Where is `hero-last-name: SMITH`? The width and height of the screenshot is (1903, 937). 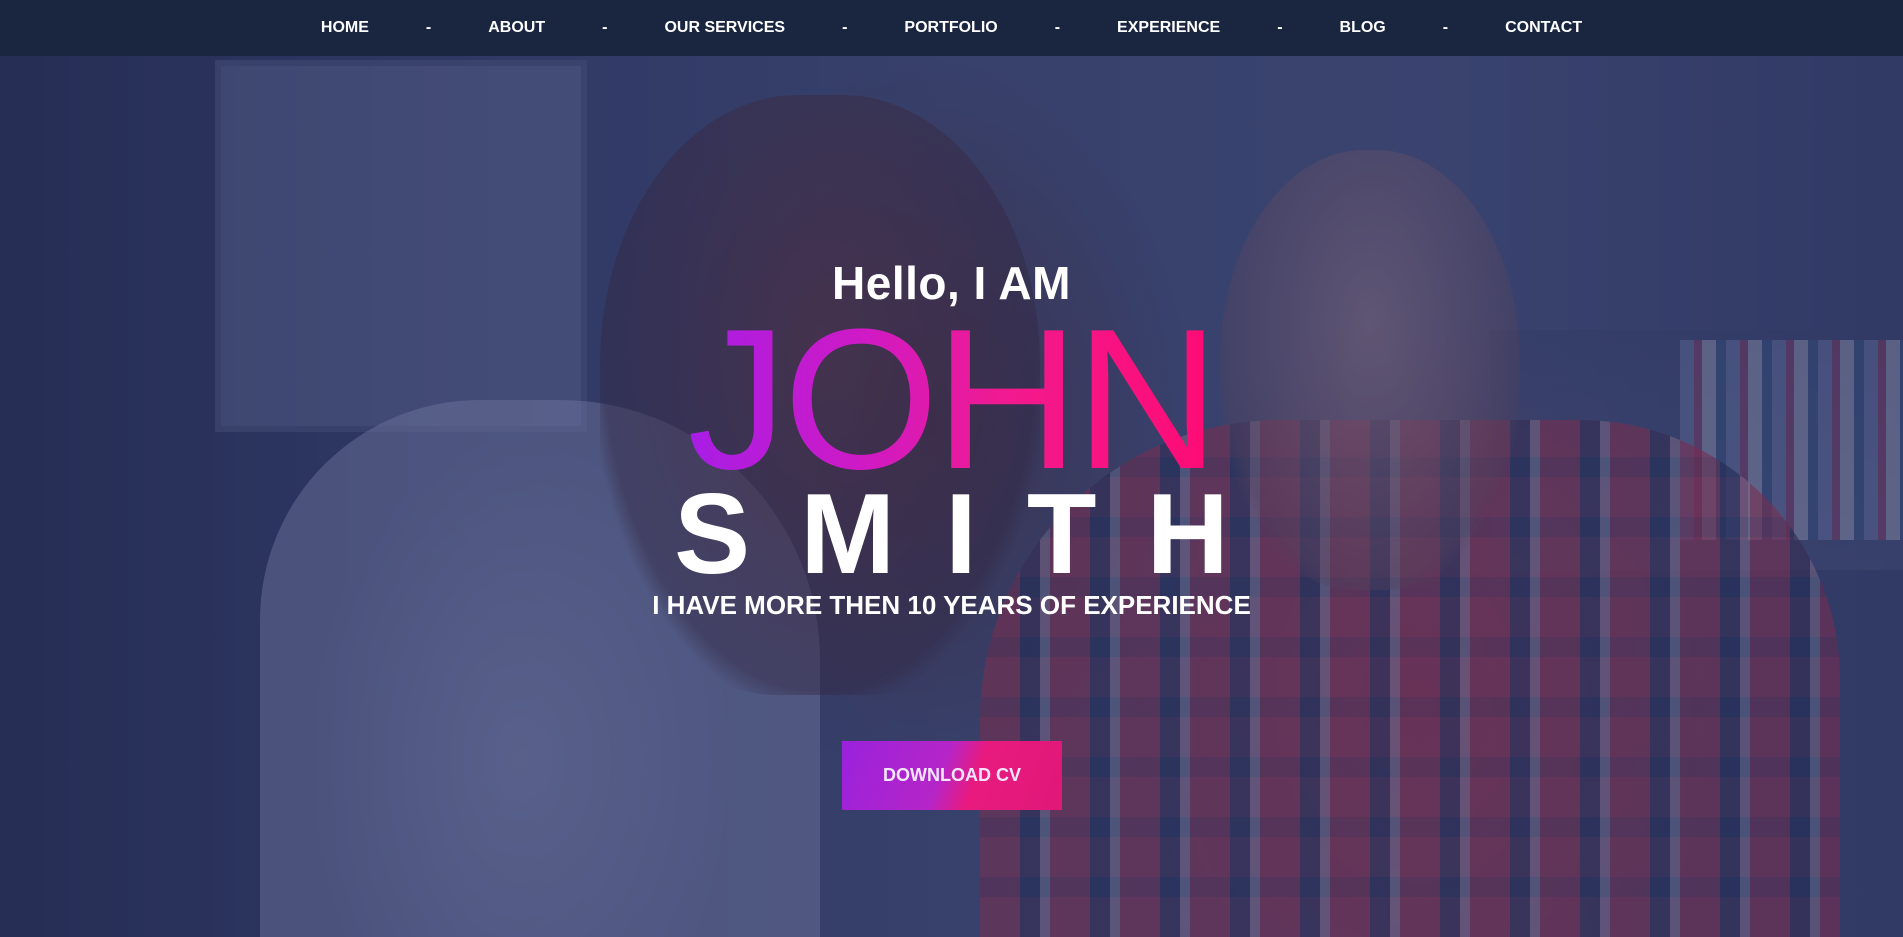
hero-last-name: SMITH is located at coordinates (976, 534).